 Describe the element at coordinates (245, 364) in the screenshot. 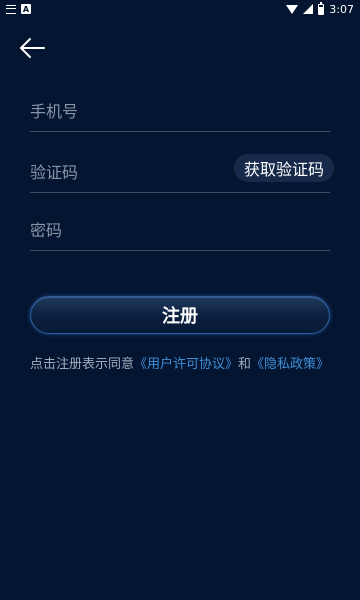

I see `agreement-and: 和` at that location.